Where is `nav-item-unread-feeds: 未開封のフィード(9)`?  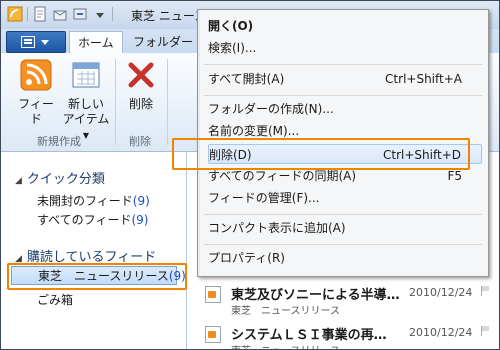
nav-item-unread-feeds: 未開封のフィード(9) is located at coordinates (93, 200).